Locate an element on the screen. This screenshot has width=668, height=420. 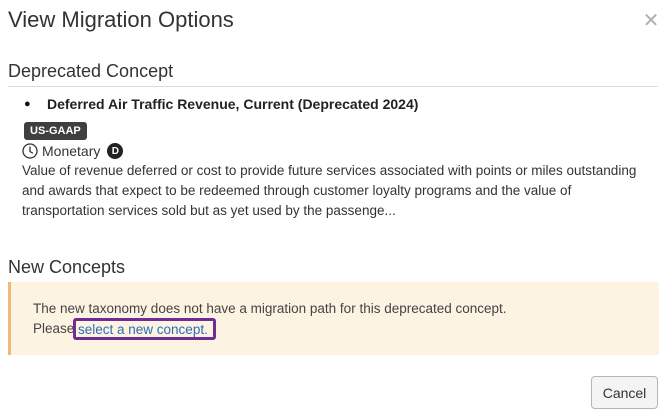
select-new-concept-link: select a new concept. is located at coordinates (143, 329).